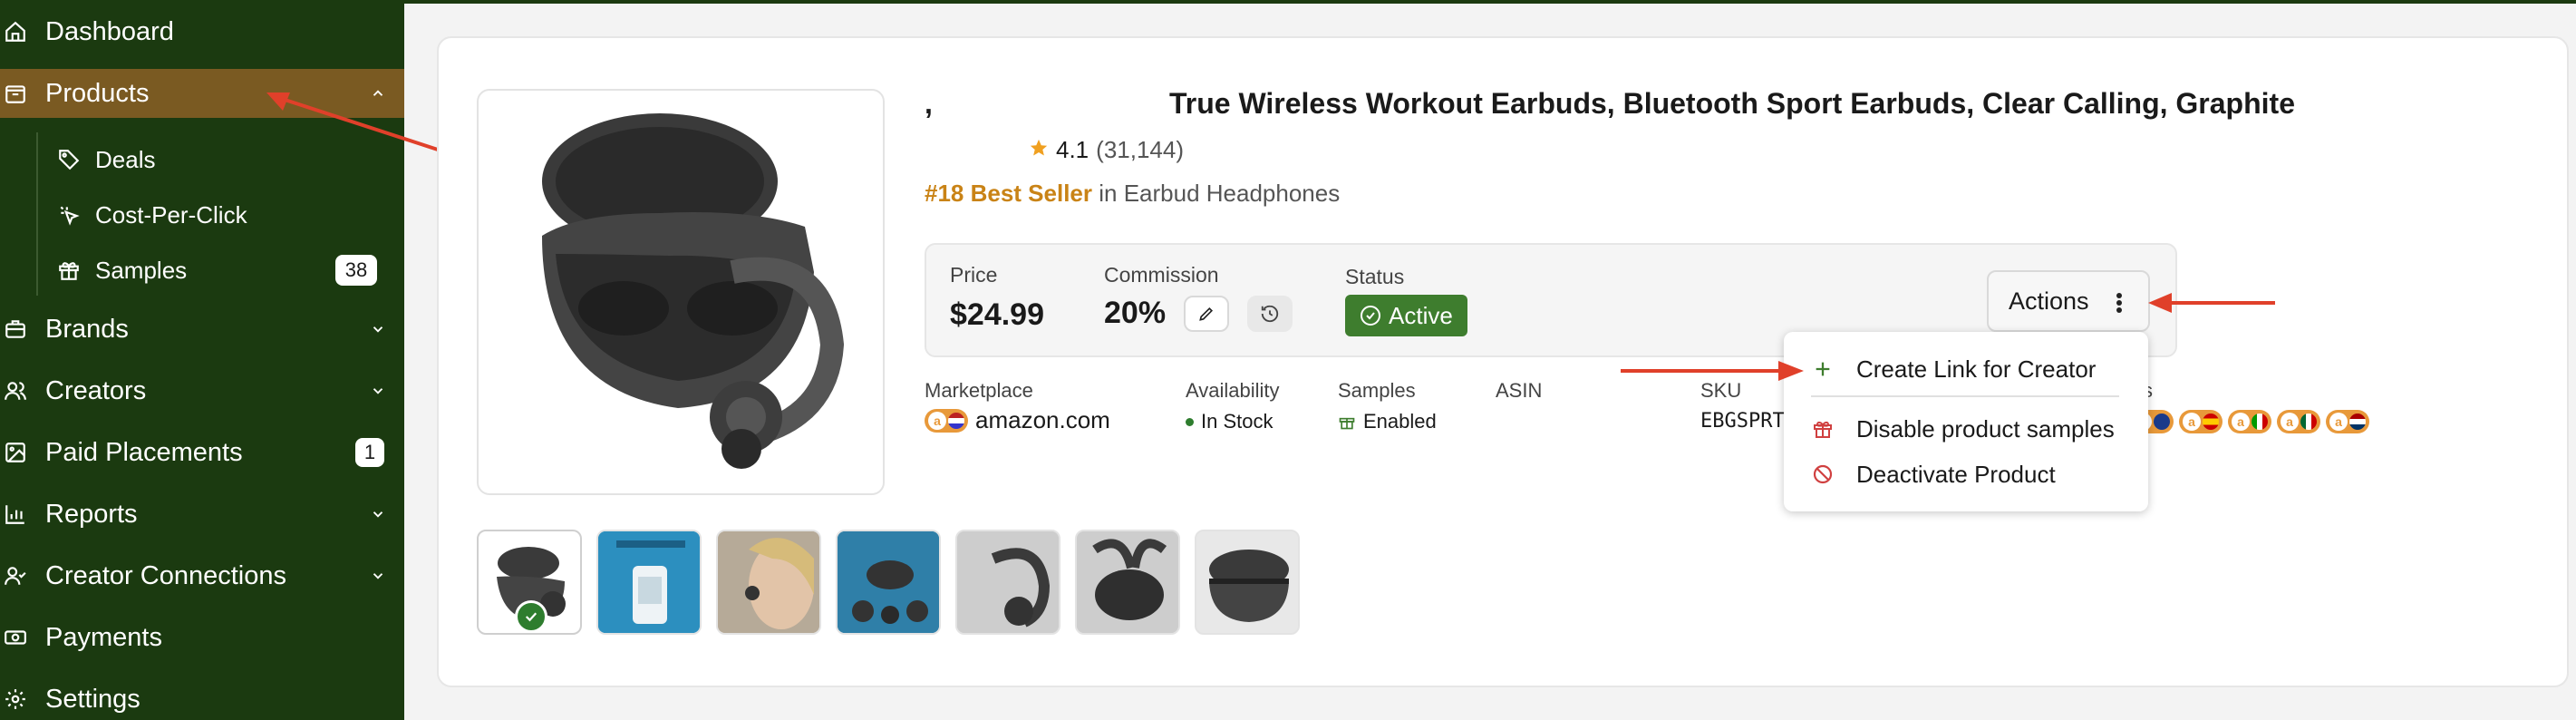 Image resolution: width=2576 pixels, height=720 pixels. What do you see at coordinates (15, 329) in the screenshot?
I see `briefcase-icon` at bounding box center [15, 329].